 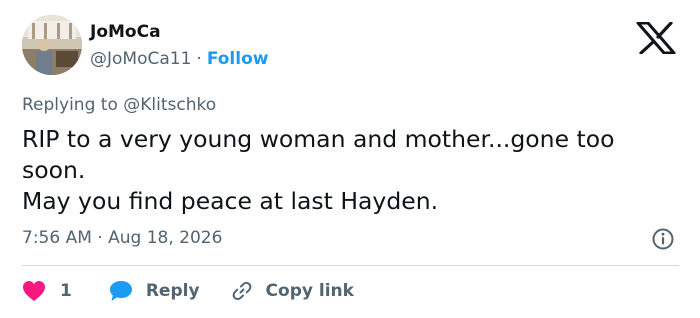 I want to click on heart-icon, so click(x=34, y=291).